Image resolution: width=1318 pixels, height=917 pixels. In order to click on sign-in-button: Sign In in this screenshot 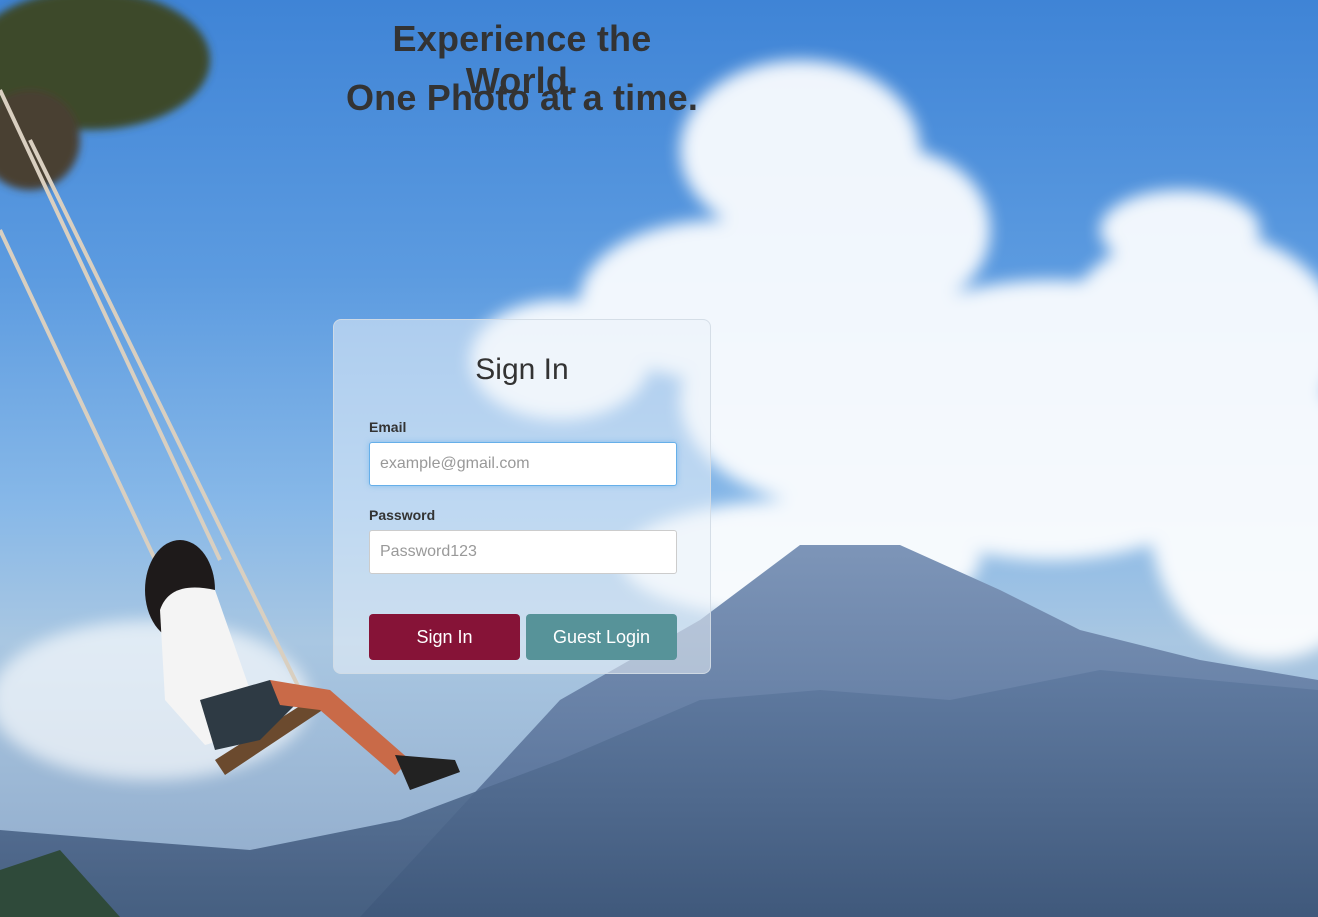, I will do `click(444, 637)`.